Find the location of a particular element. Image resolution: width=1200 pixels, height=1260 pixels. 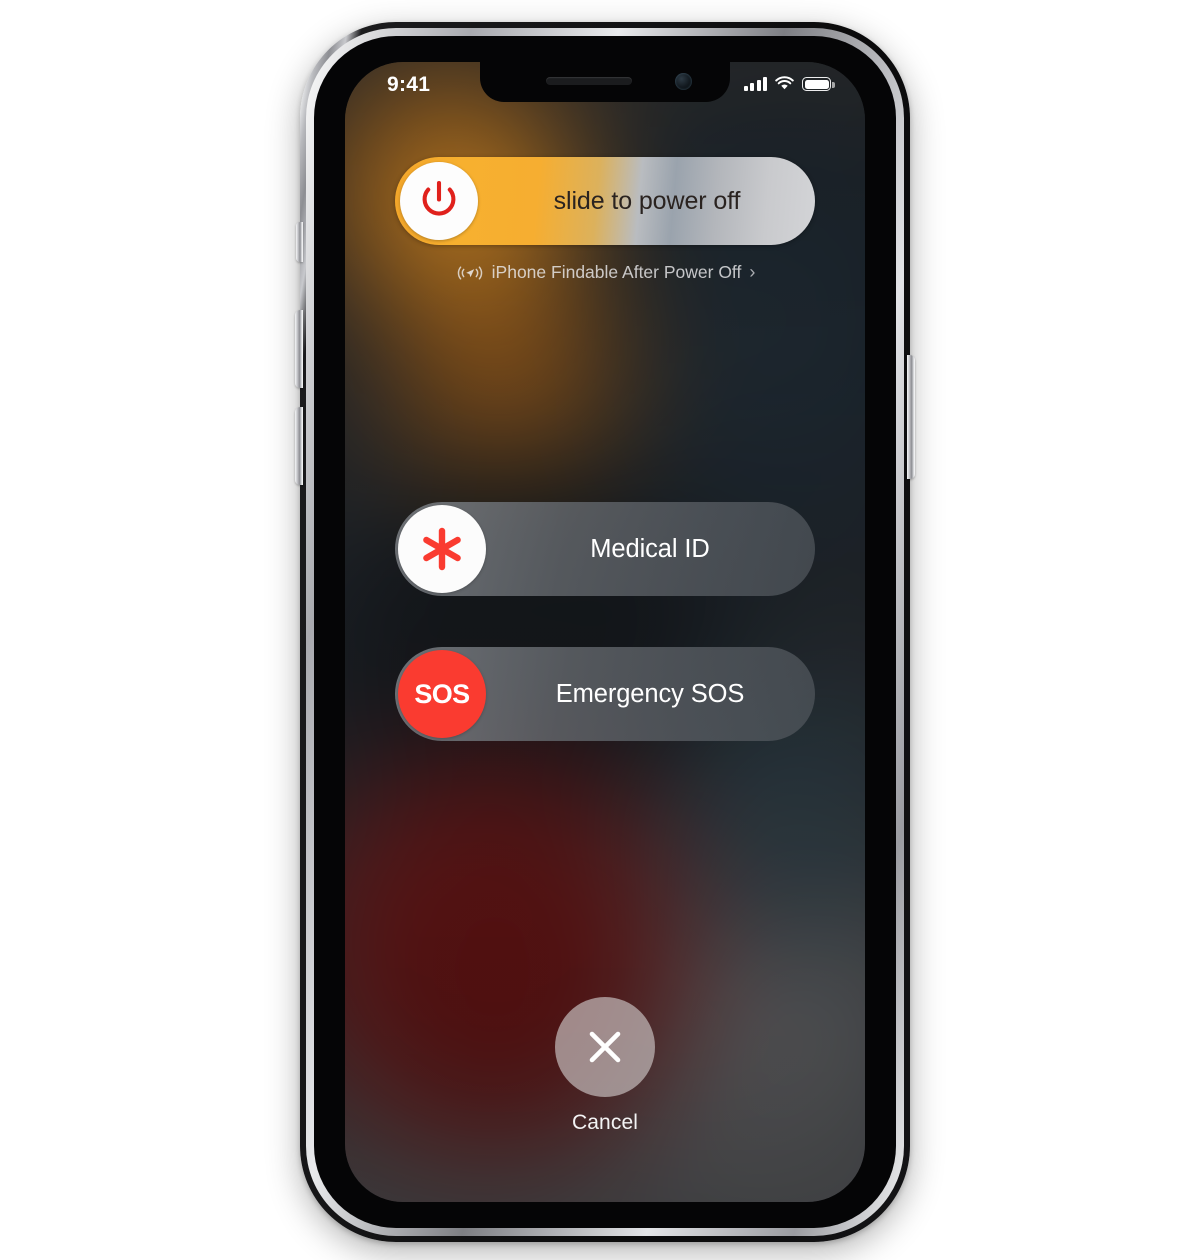

emergency-sos-button: SOS Emergency SOS is located at coordinates (605, 694).